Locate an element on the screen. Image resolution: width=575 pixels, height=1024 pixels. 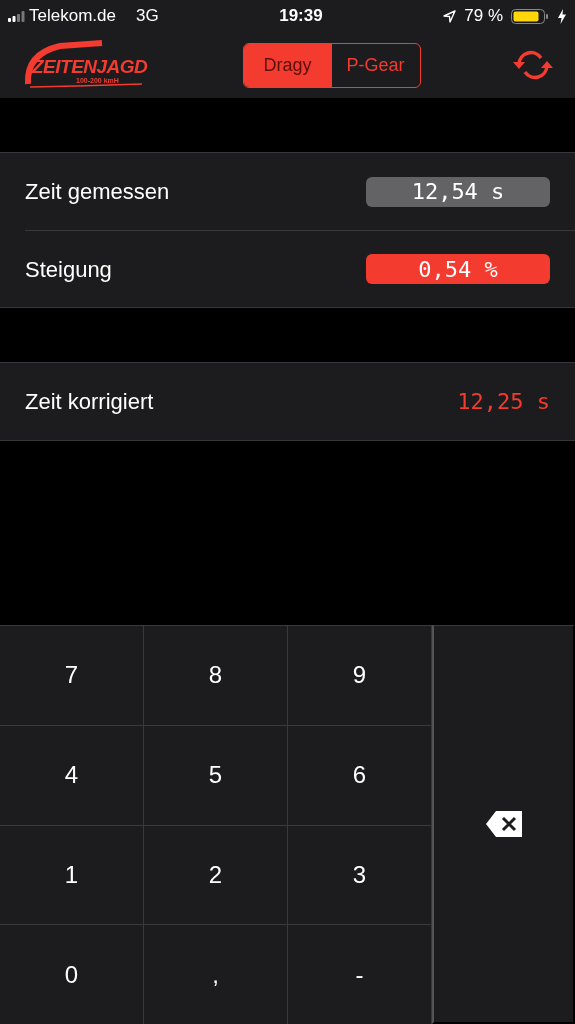
carrier-name: Telekom.de is located at coordinates (72, 16).